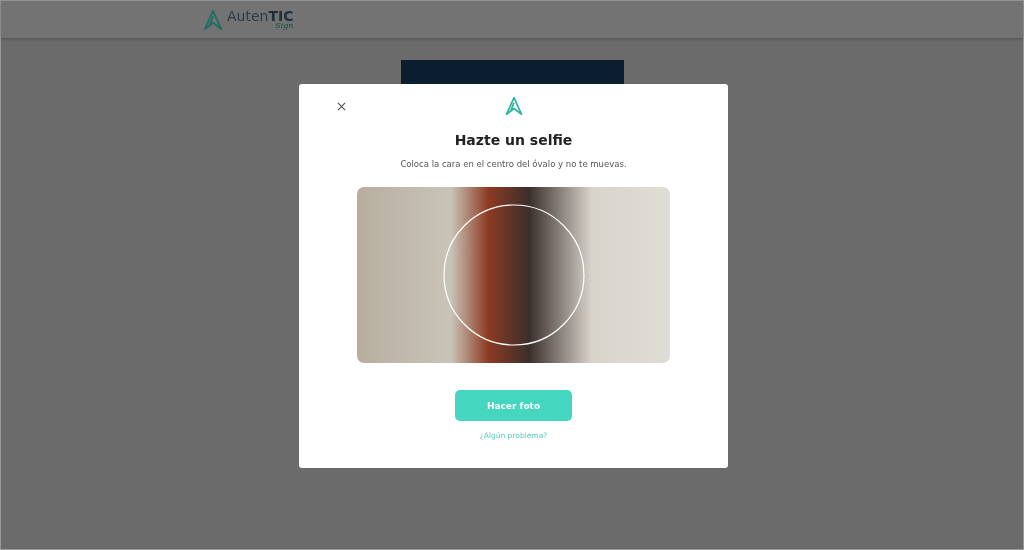 Image resolution: width=1024 pixels, height=550 pixels. I want to click on take-photo-button: Hacer foto, so click(513, 405).